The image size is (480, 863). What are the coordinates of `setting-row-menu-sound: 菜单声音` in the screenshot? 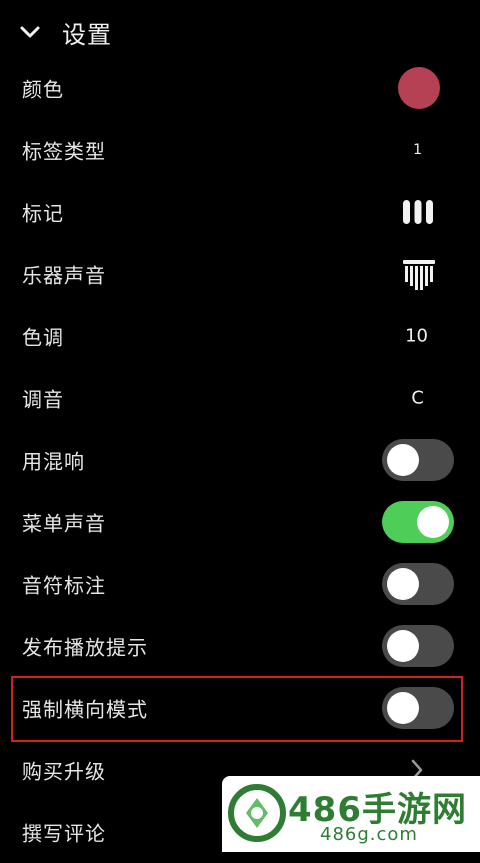 It's located at (240, 522).